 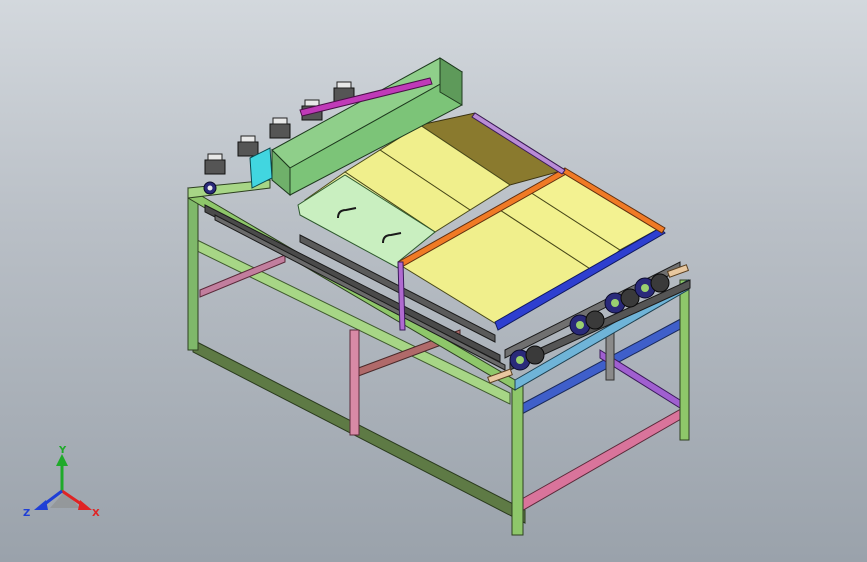 I want to click on leg-front-left, so click(x=193, y=269).